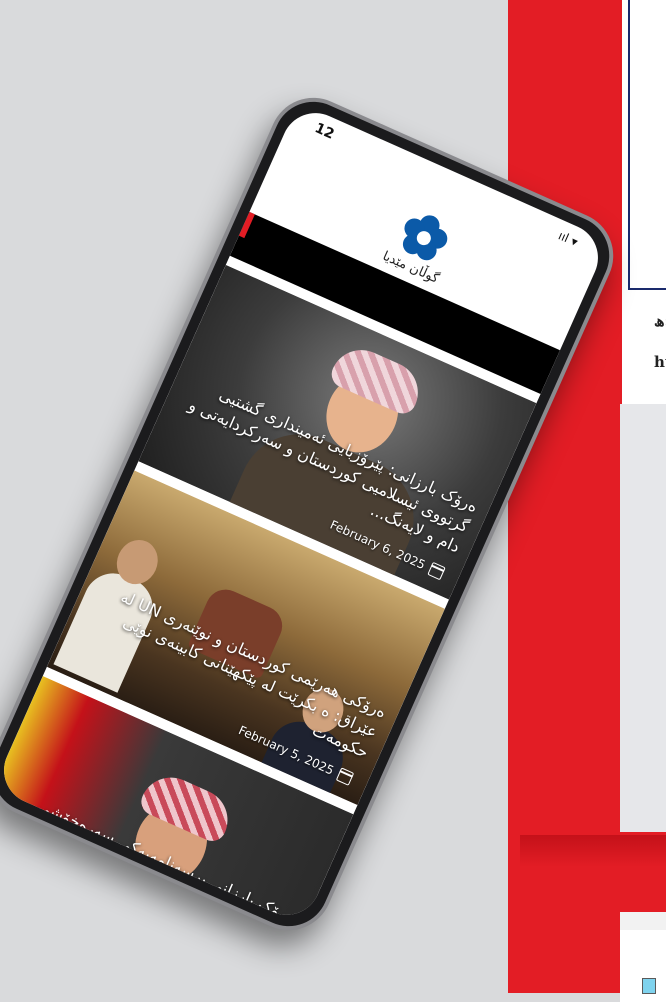  What do you see at coordinates (324, 131) in the screenshot?
I see `status-time: 12` at bounding box center [324, 131].